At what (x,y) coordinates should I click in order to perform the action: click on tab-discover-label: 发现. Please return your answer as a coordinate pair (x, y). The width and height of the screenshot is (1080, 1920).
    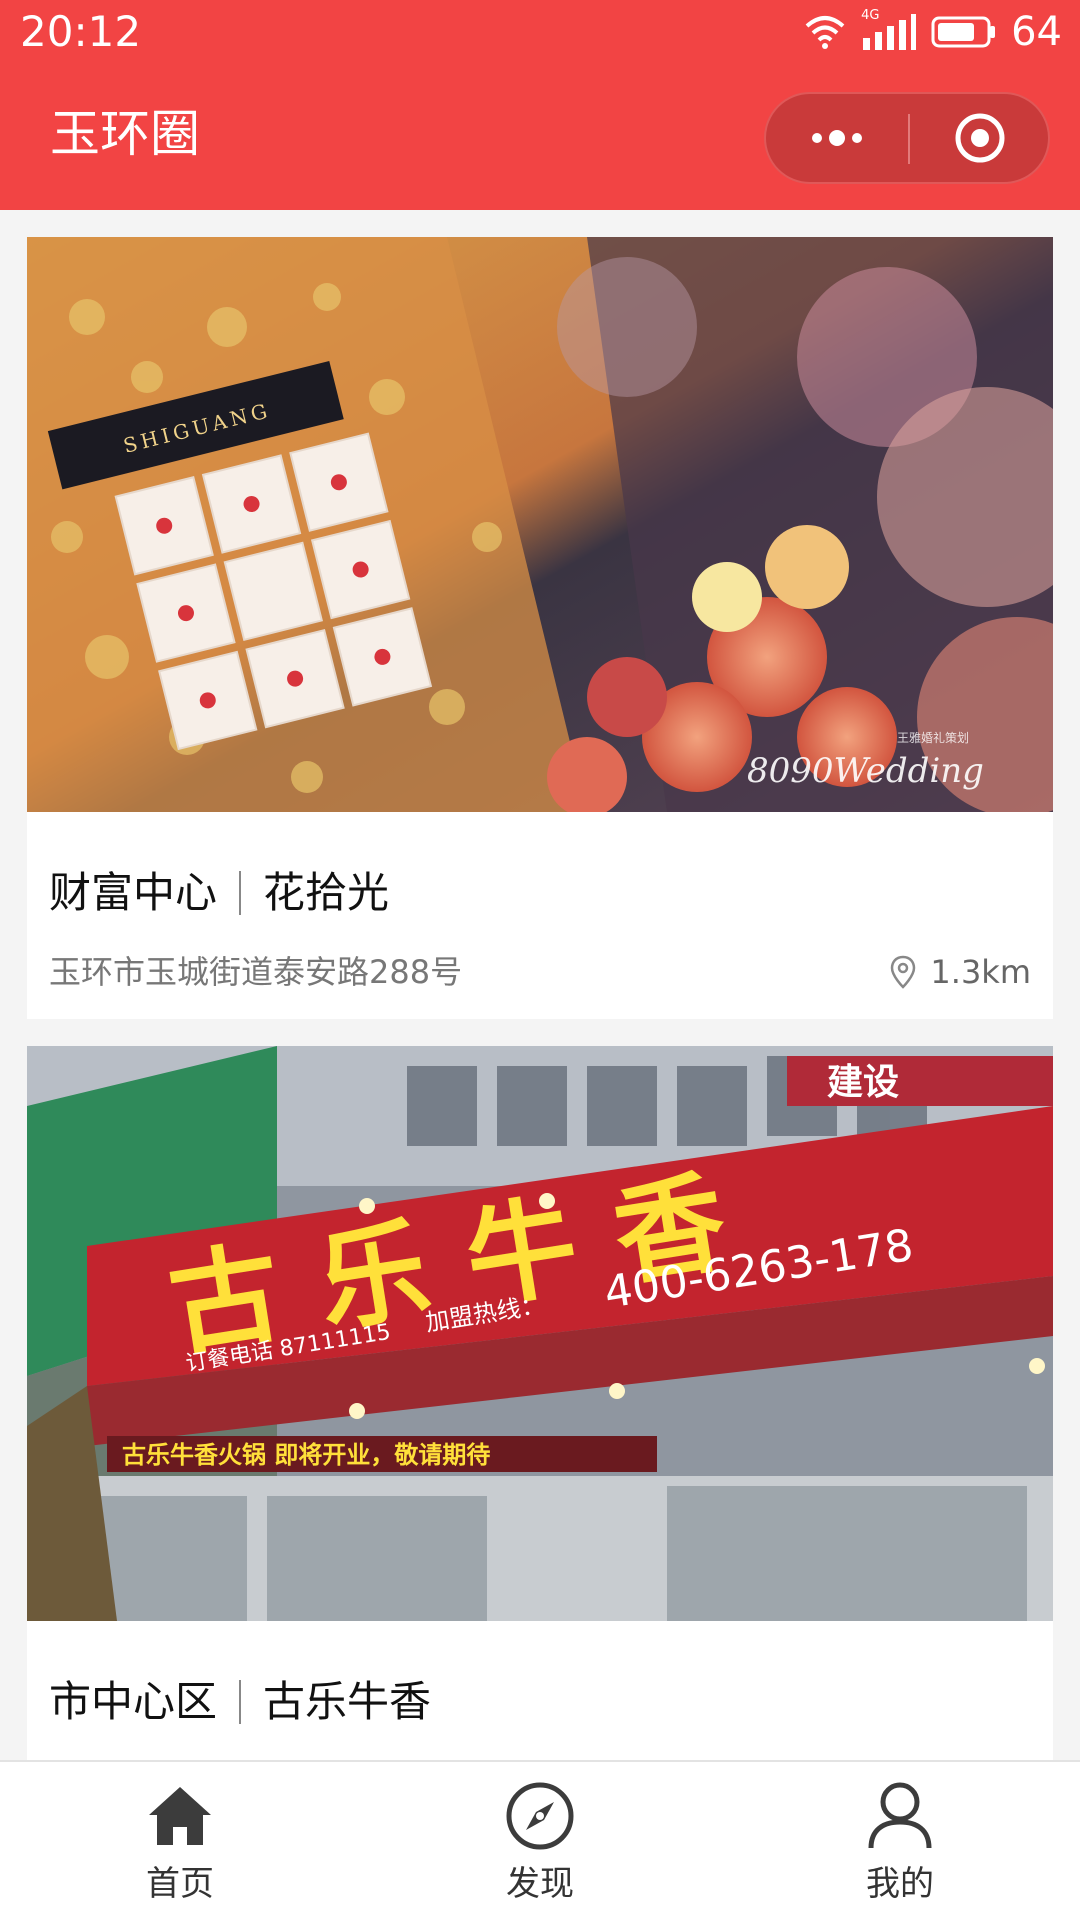
    Looking at the image, I should click on (540, 1884).